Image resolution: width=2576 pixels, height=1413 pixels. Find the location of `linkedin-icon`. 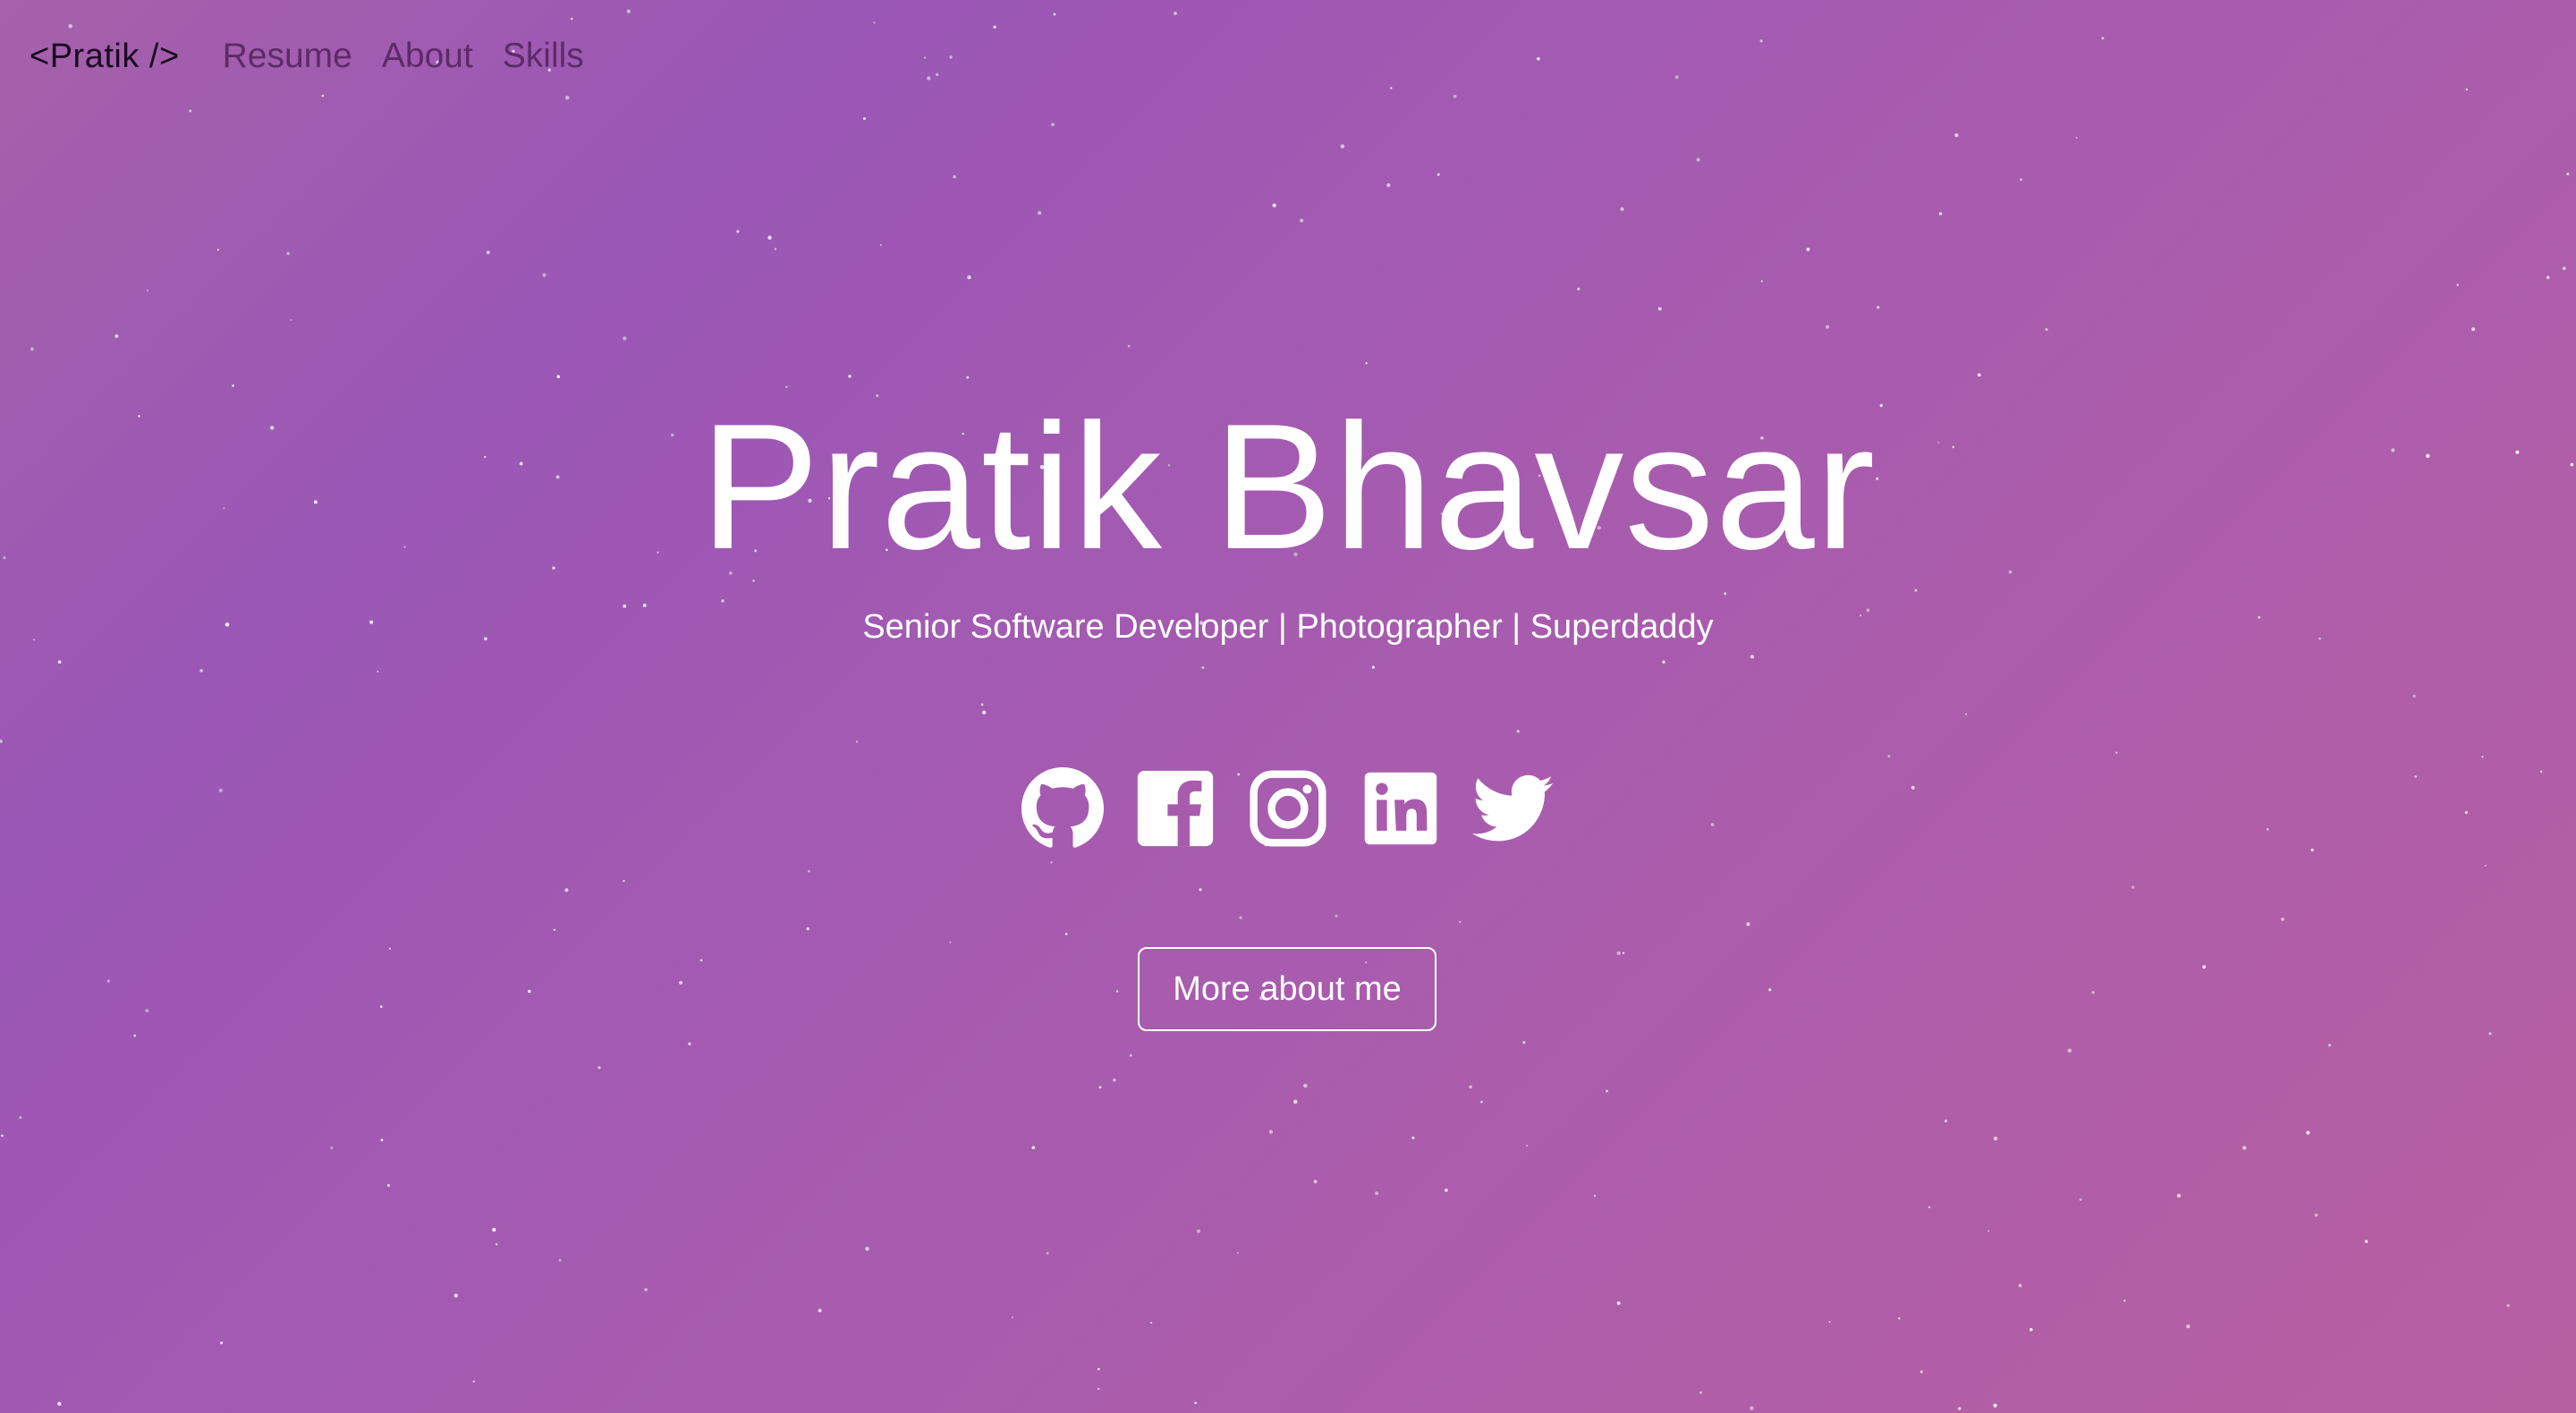

linkedin-icon is located at coordinates (1401, 810).